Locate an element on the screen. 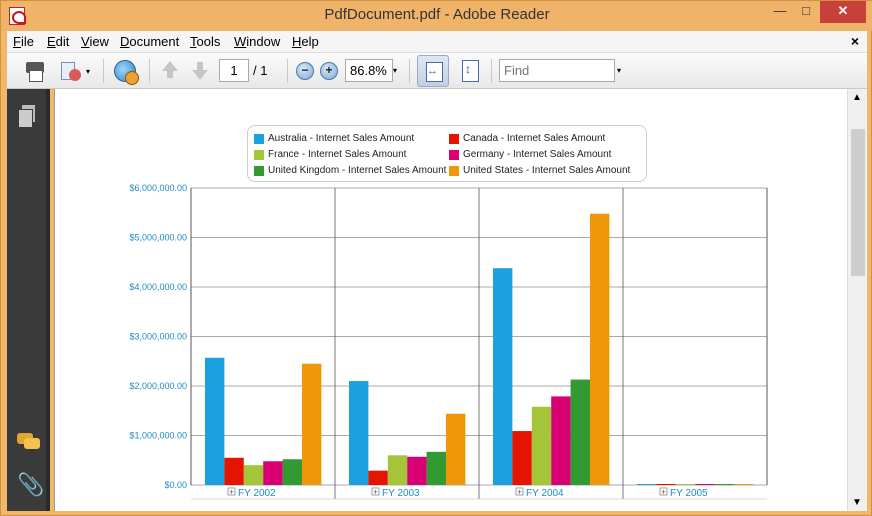 Image resolution: width=872 pixels, height=516 pixels. menu-edit: Edit is located at coordinates (58, 41).